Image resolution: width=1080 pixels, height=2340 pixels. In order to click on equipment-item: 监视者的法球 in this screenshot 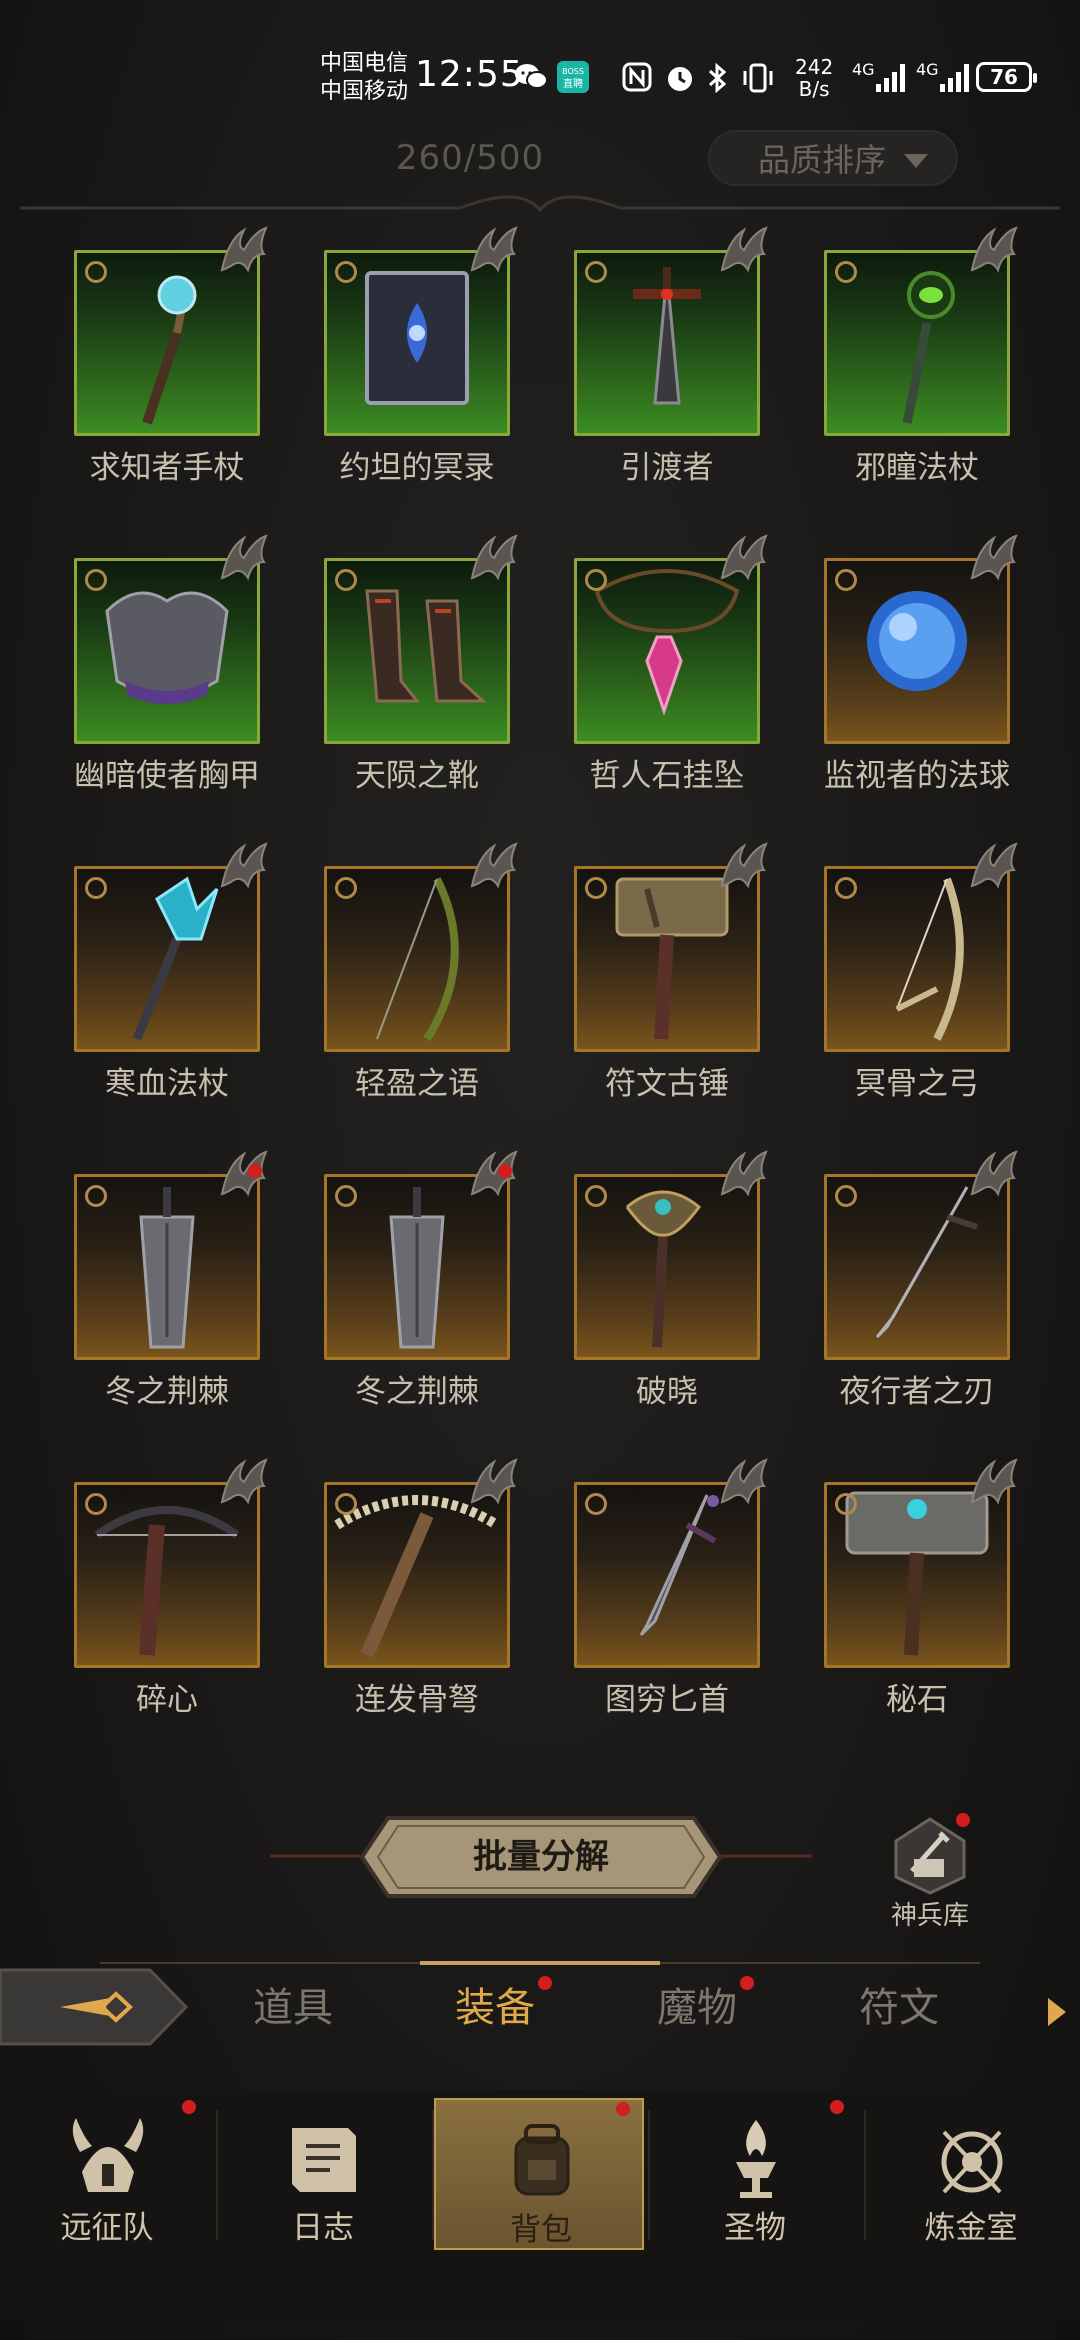, I will do `click(921, 661)`.